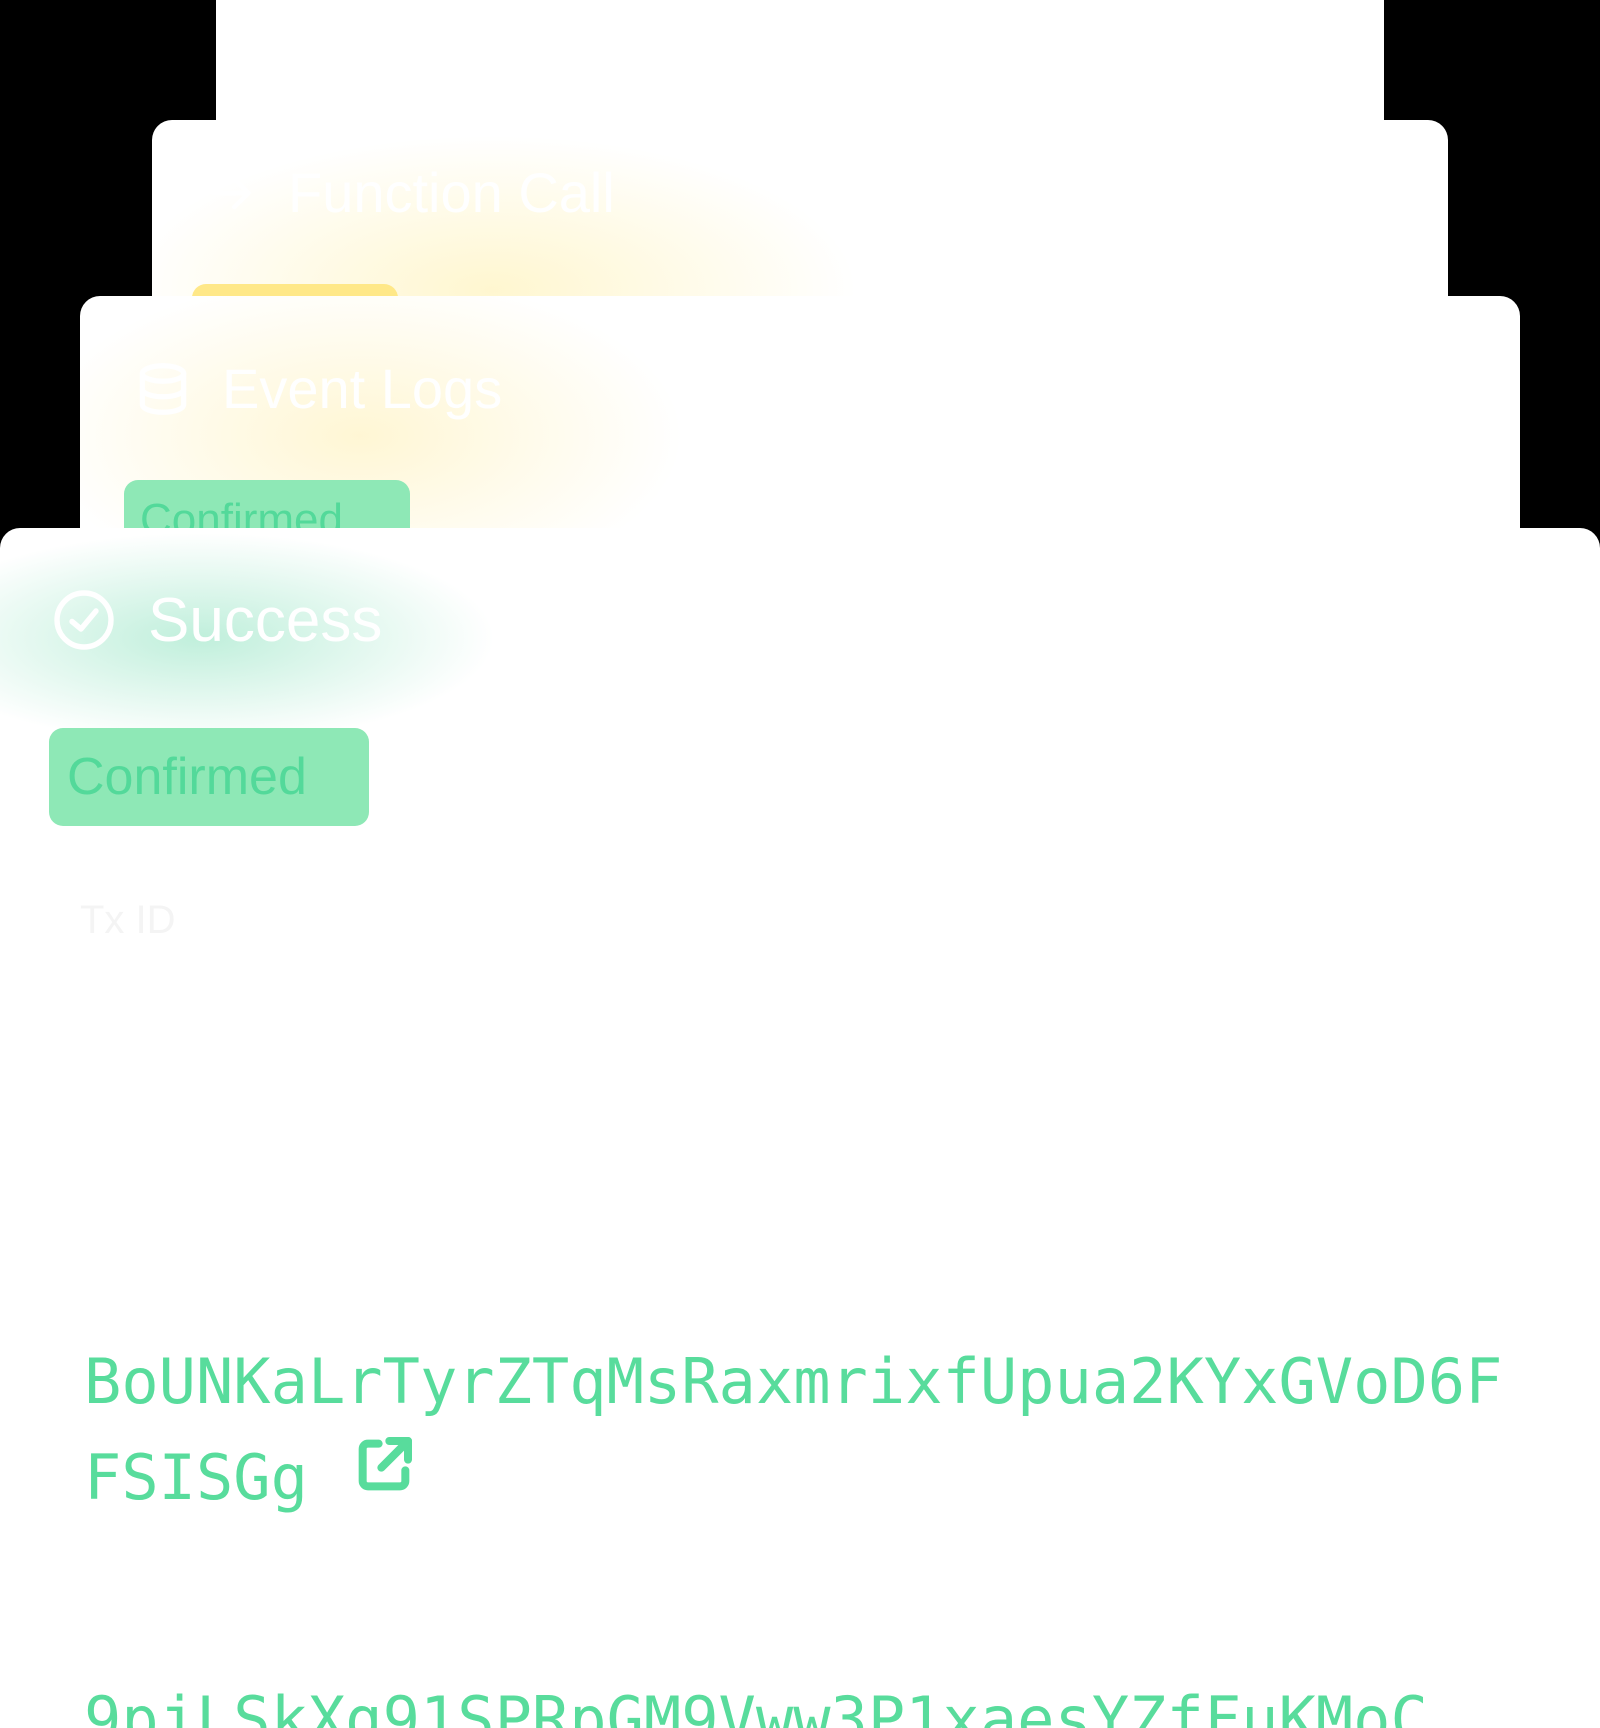 This screenshot has width=1600, height=1728. What do you see at coordinates (84, 620) in the screenshot?
I see `check-circle-icon` at bounding box center [84, 620].